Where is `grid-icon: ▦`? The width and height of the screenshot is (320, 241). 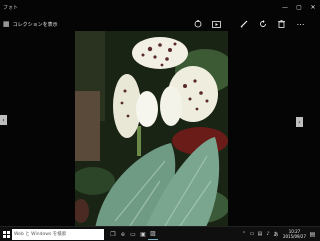
grid-icon: ▦ is located at coordinates (6, 24).